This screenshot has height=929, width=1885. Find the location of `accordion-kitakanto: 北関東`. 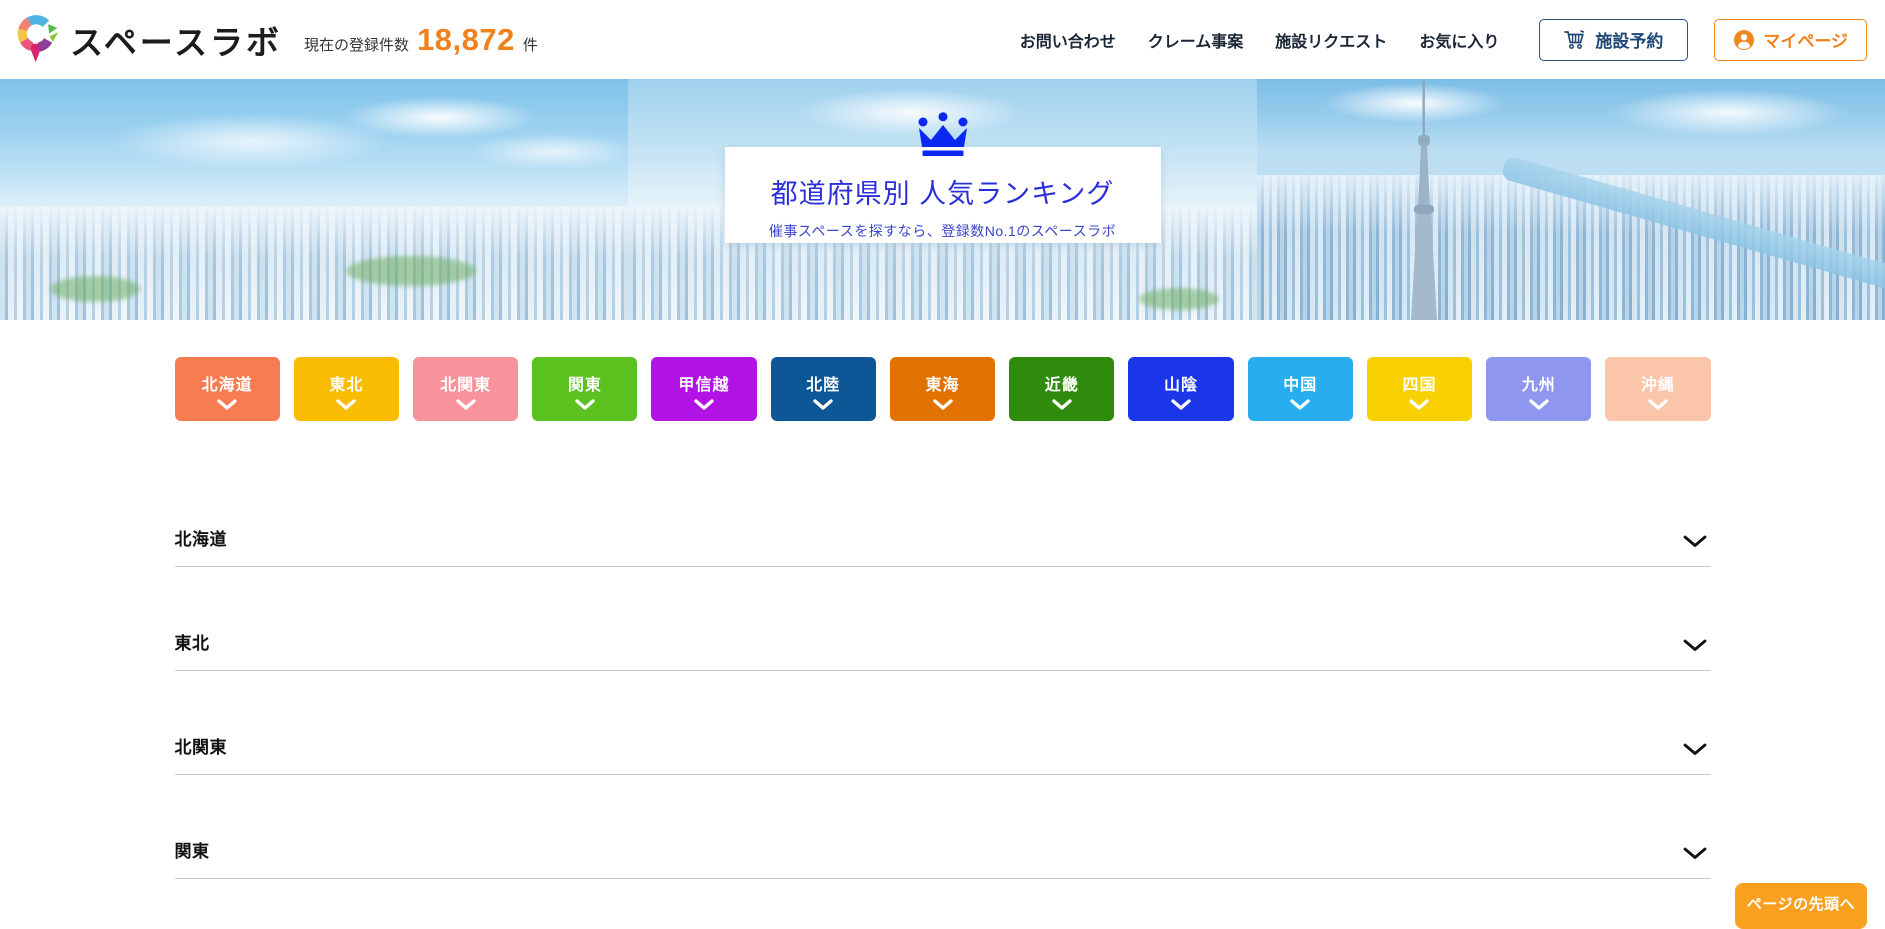

accordion-kitakanto: 北関東 is located at coordinates (942, 723).